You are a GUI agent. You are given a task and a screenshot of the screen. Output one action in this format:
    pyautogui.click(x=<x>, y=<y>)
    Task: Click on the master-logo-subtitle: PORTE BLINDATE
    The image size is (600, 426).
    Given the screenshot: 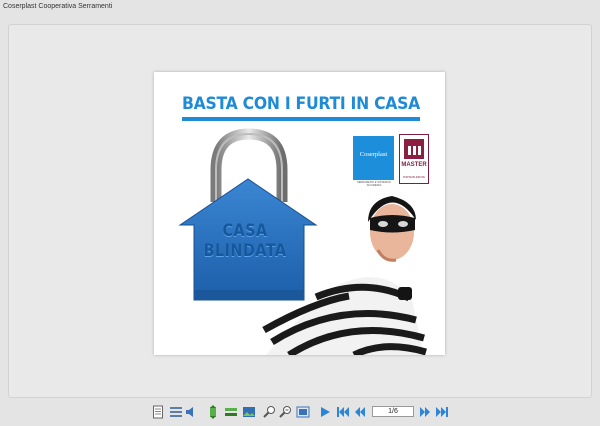 What is the action you would take?
    pyautogui.click(x=414, y=177)
    